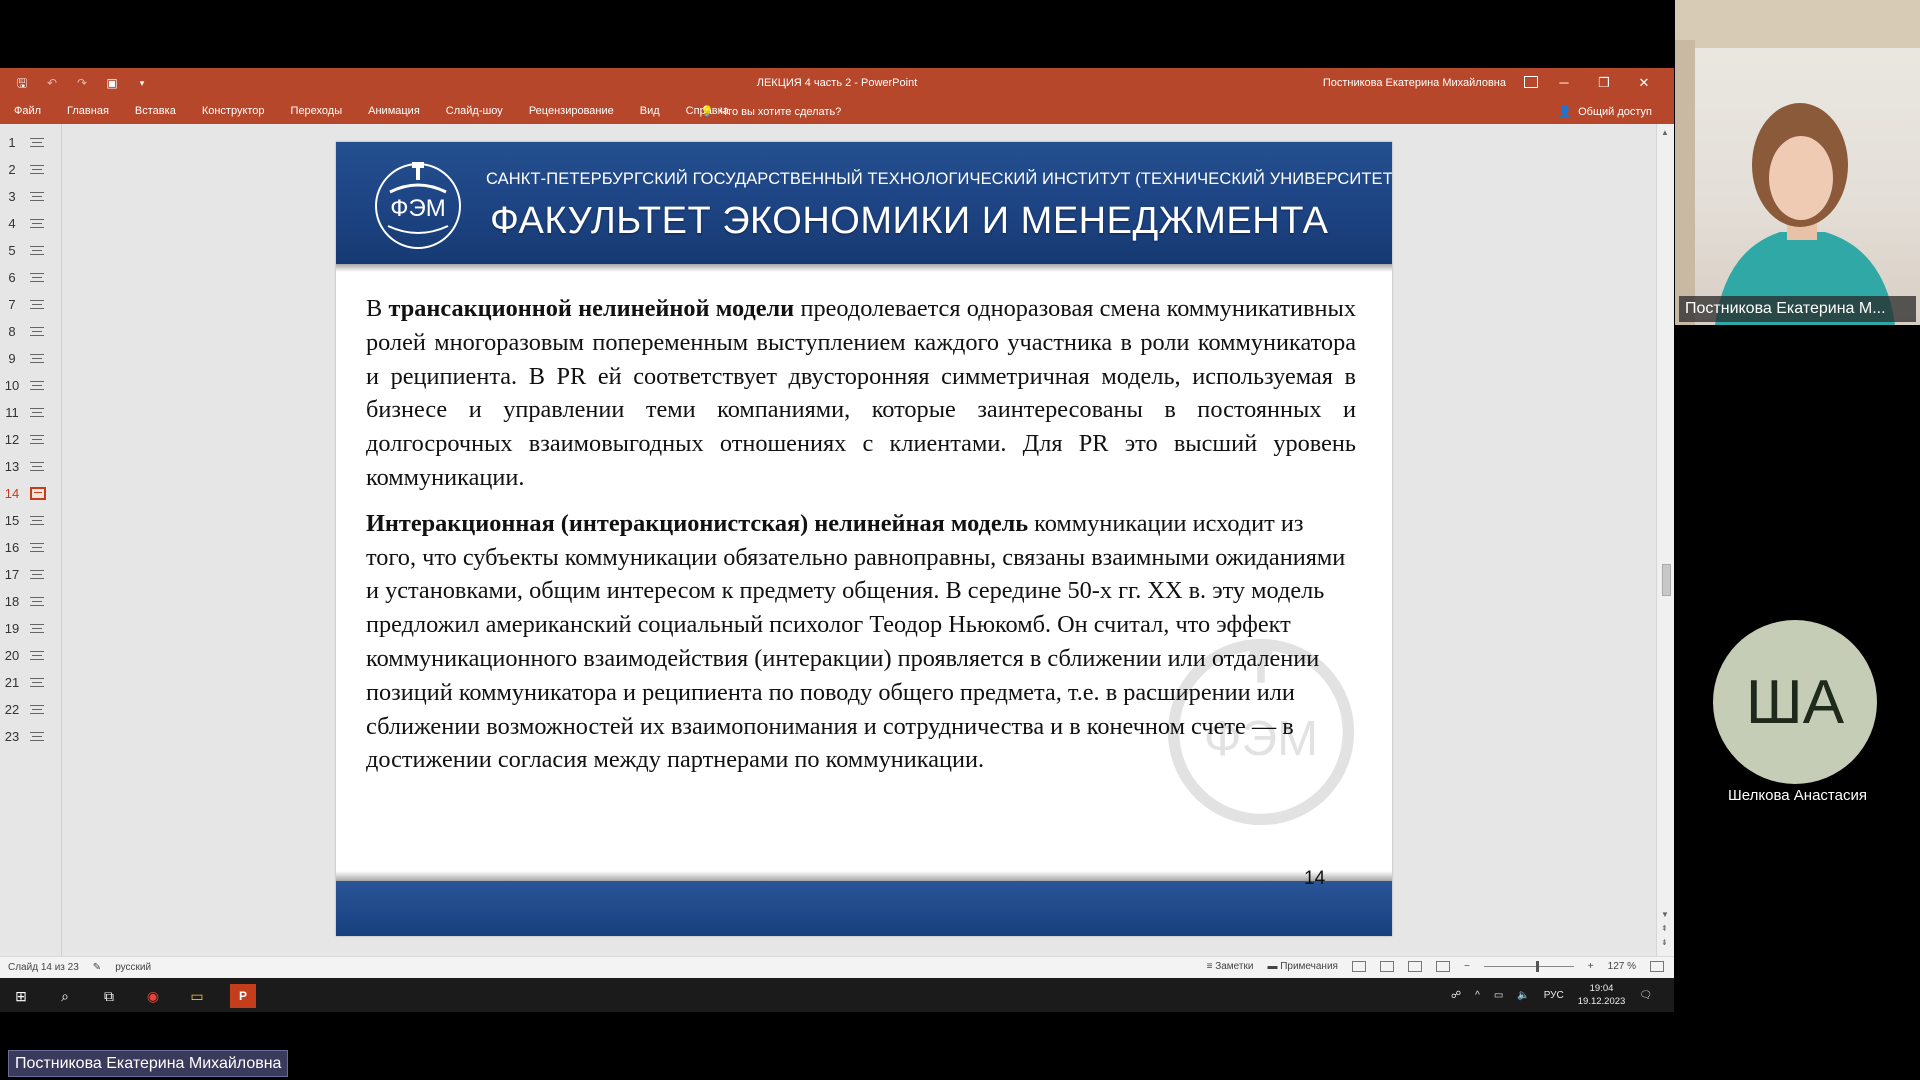 The height and width of the screenshot is (1080, 1920). Describe the element at coordinates (571, 111) in the screenshot. I see `tab-review: Рецензирование` at that location.